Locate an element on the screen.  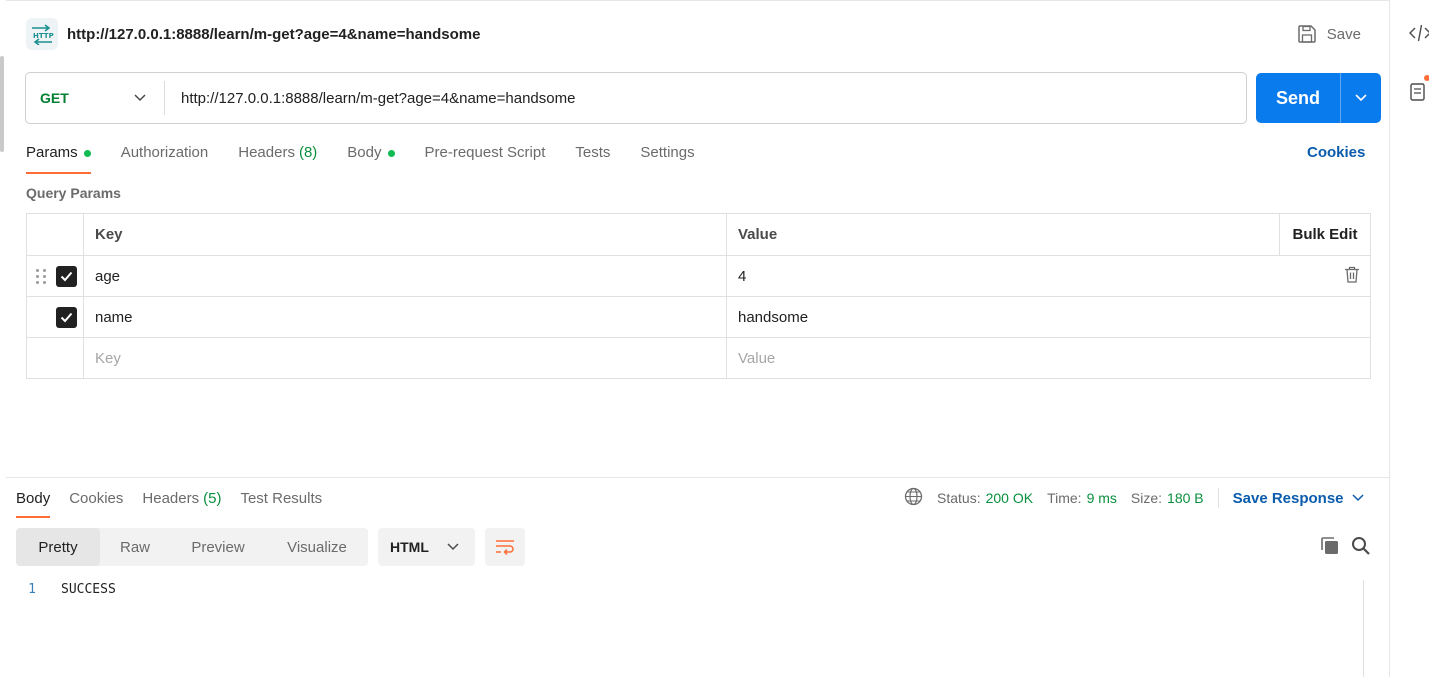
status-readout: Status: 200 OK is located at coordinates (985, 498).